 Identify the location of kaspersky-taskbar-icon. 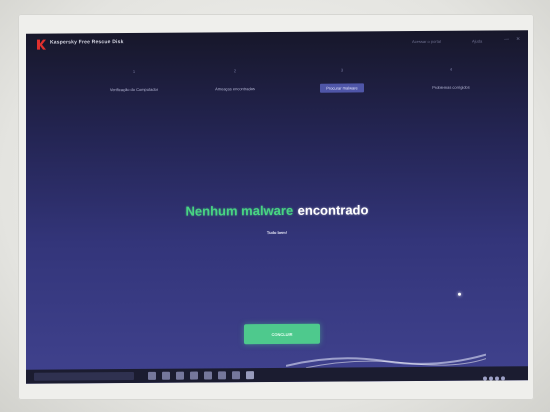
(250, 375).